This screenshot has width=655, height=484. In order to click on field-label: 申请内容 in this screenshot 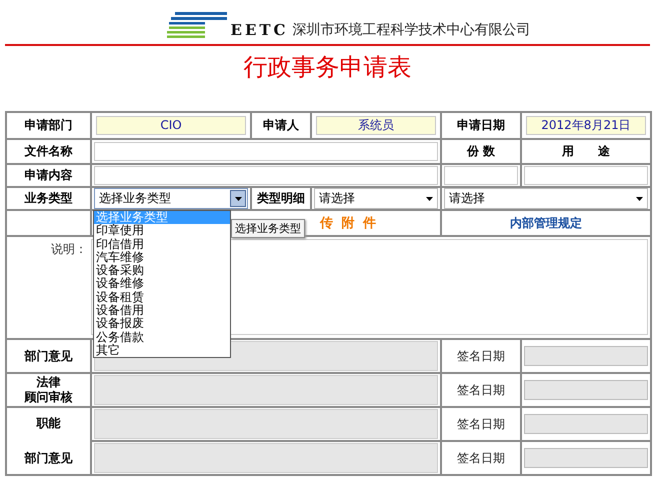, I will do `click(48, 175)`.